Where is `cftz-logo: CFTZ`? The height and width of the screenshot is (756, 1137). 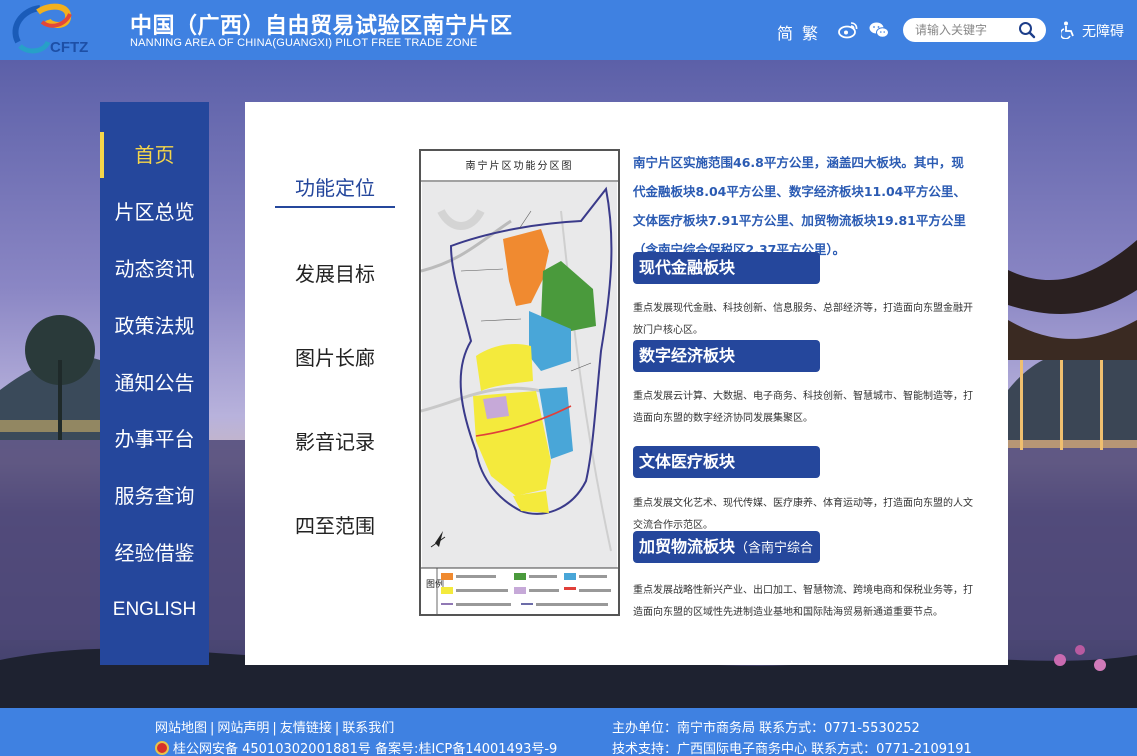 cftz-logo: CFTZ is located at coordinates (55, 30).